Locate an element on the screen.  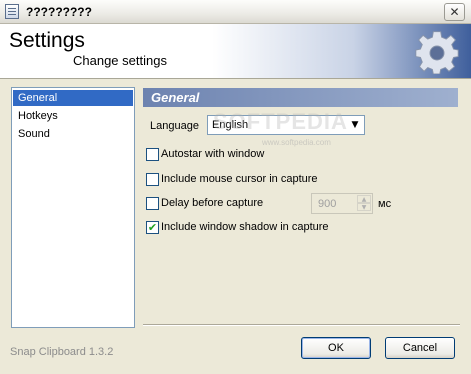
window-title: ????????? is located at coordinates (59, 12).